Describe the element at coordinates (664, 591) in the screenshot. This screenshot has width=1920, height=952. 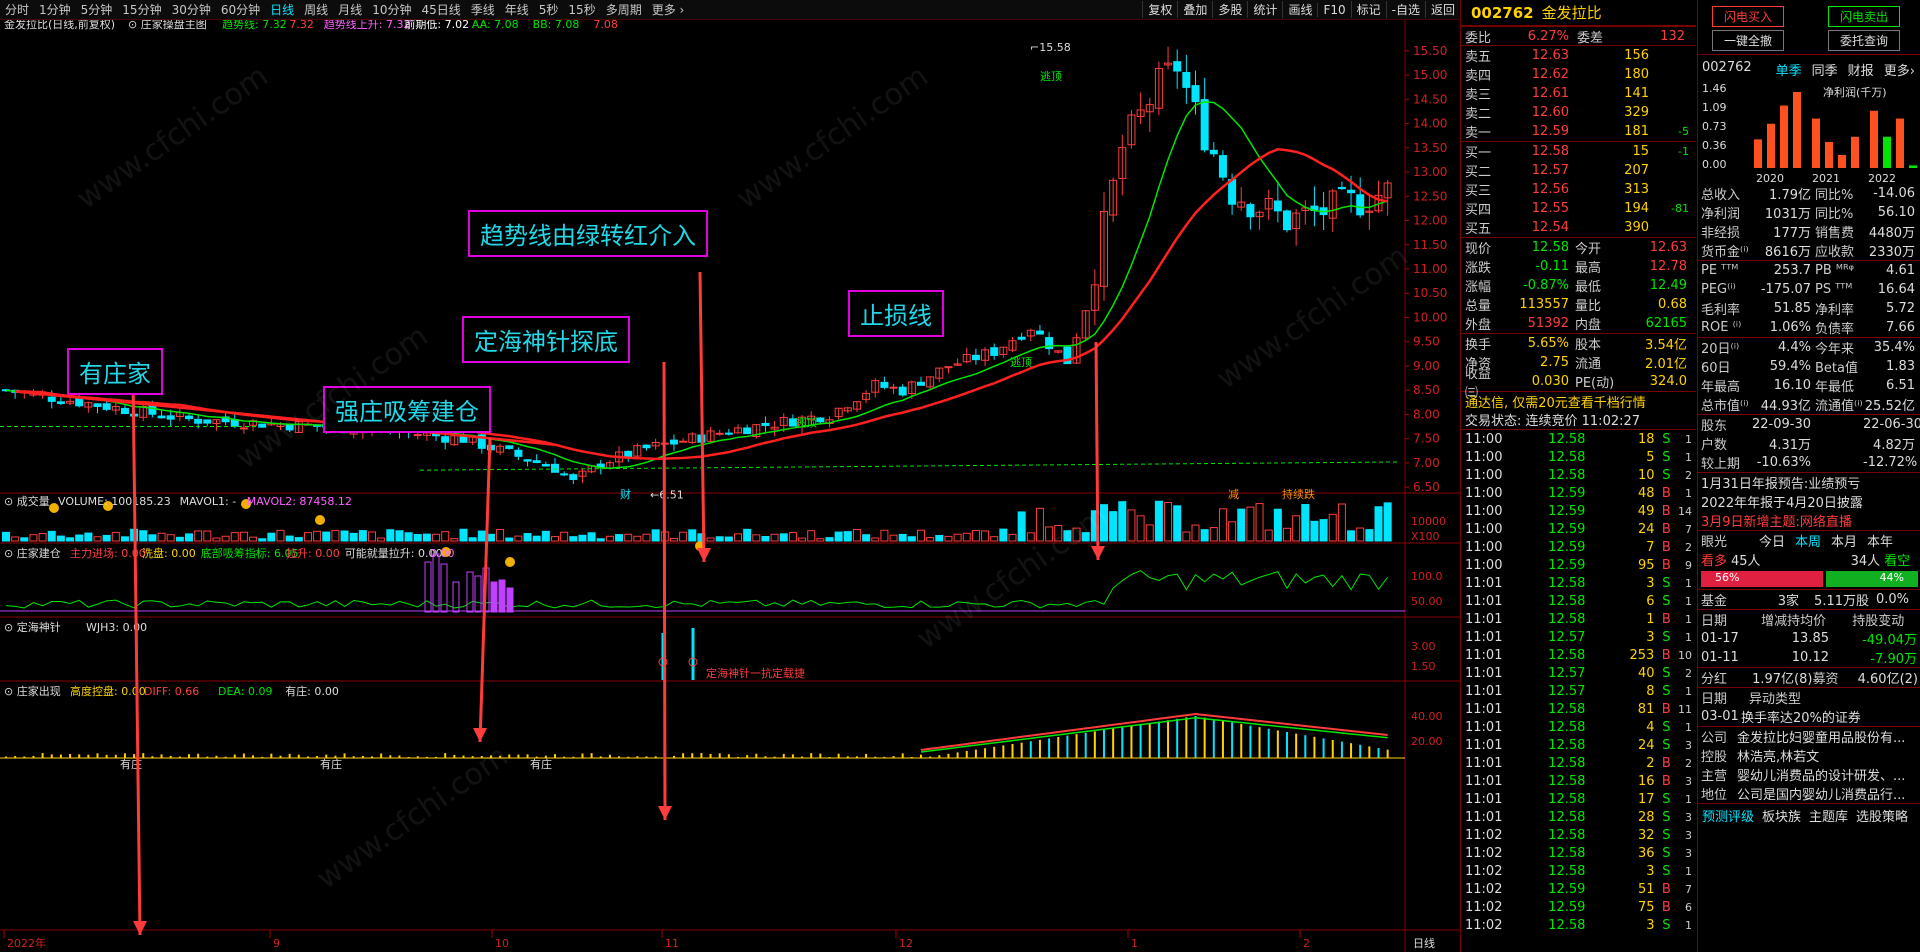
I see `annotation-arrow` at that location.